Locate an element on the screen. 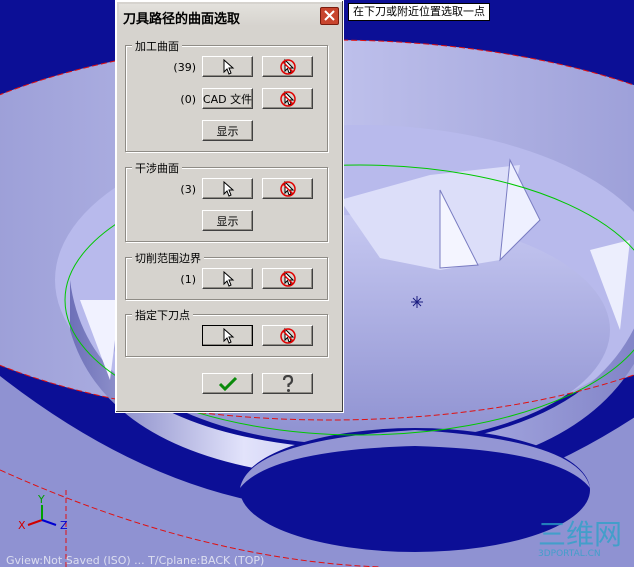 Image resolution: width=634 pixels, height=567 pixels. watermark-logo: 三维网 3DPORTAL.CN is located at coordinates (580, 538).